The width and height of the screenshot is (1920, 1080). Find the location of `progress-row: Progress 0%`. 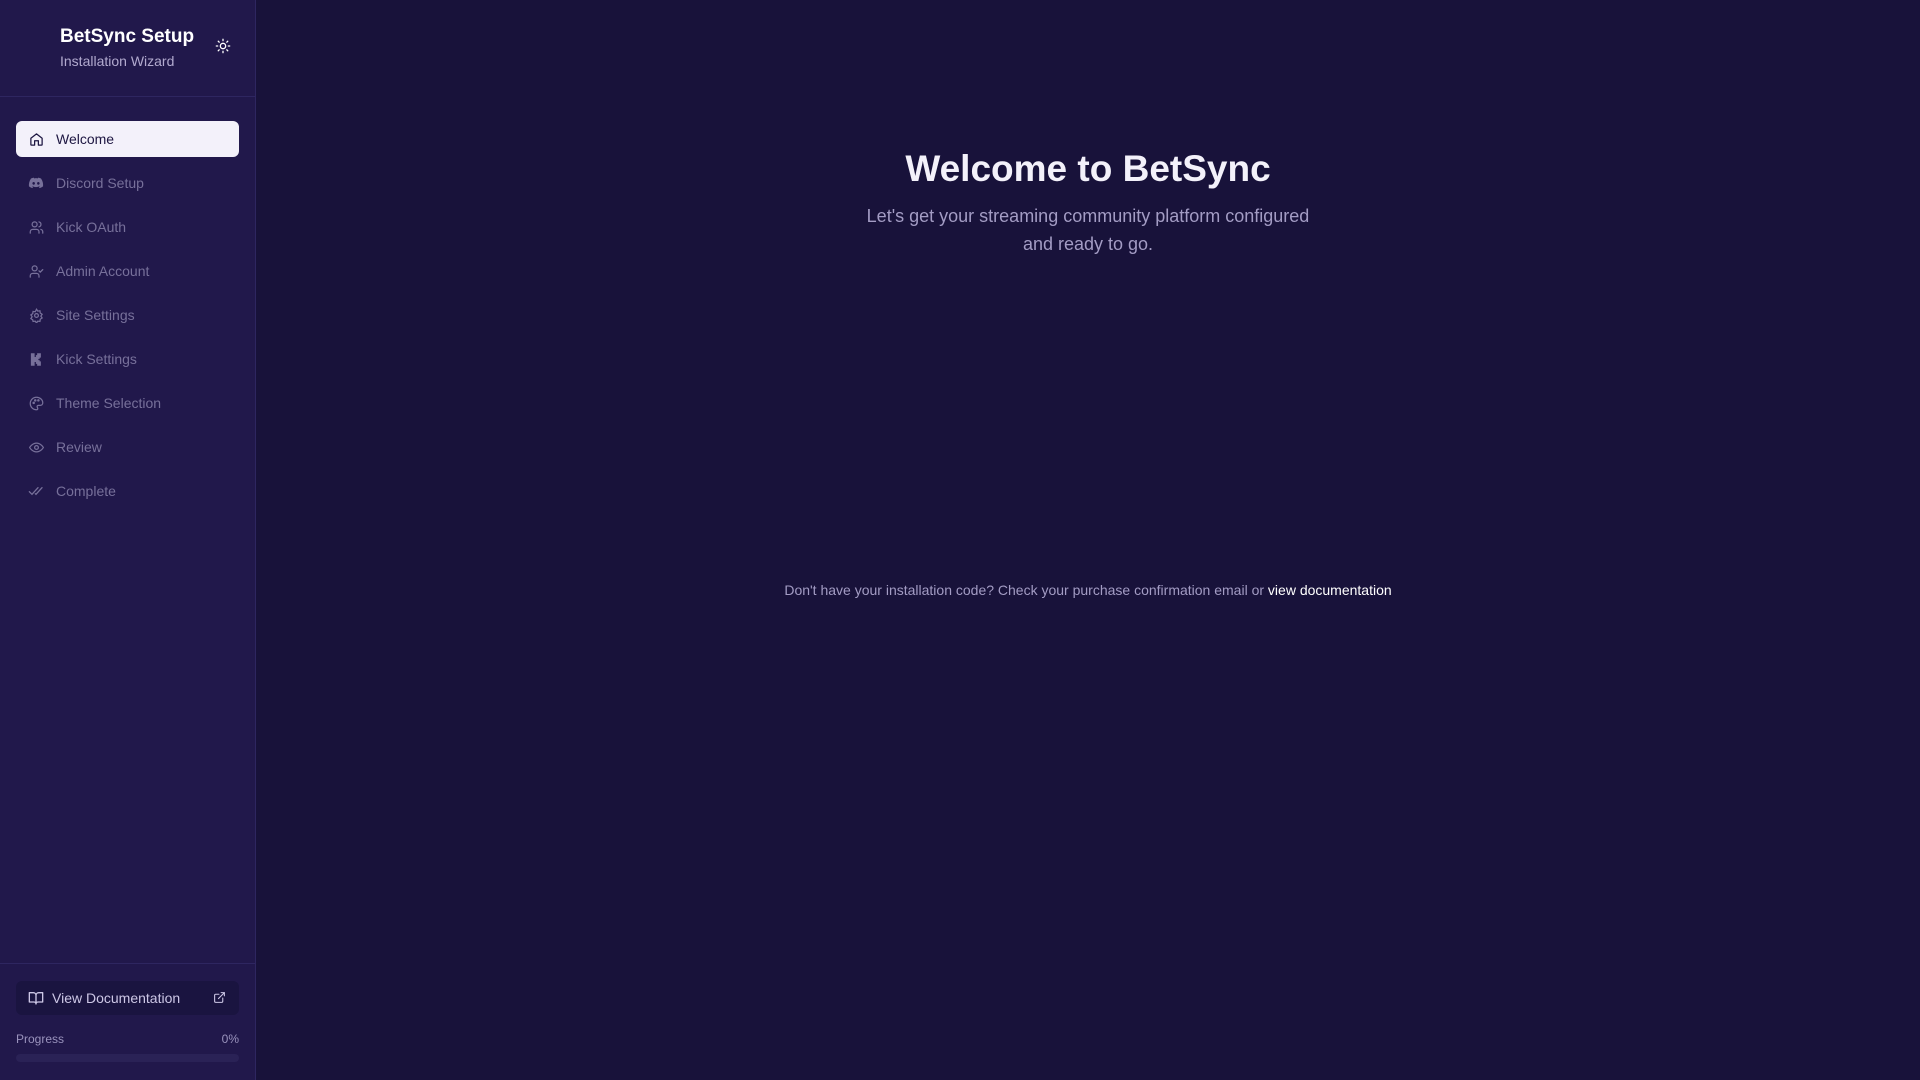

progress-row: Progress 0% is located at coordinates (127, 1039).